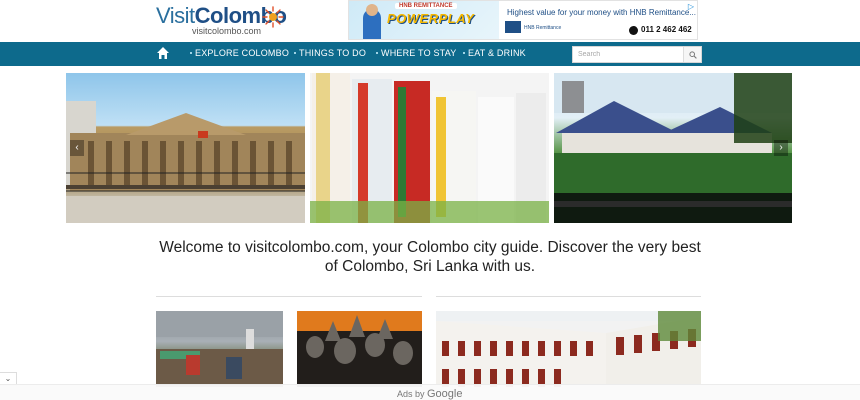 Image resolution: width=860 pixels, height=400 pixels. I want to click on chevron-right-icon: ›, so click(781, 147).